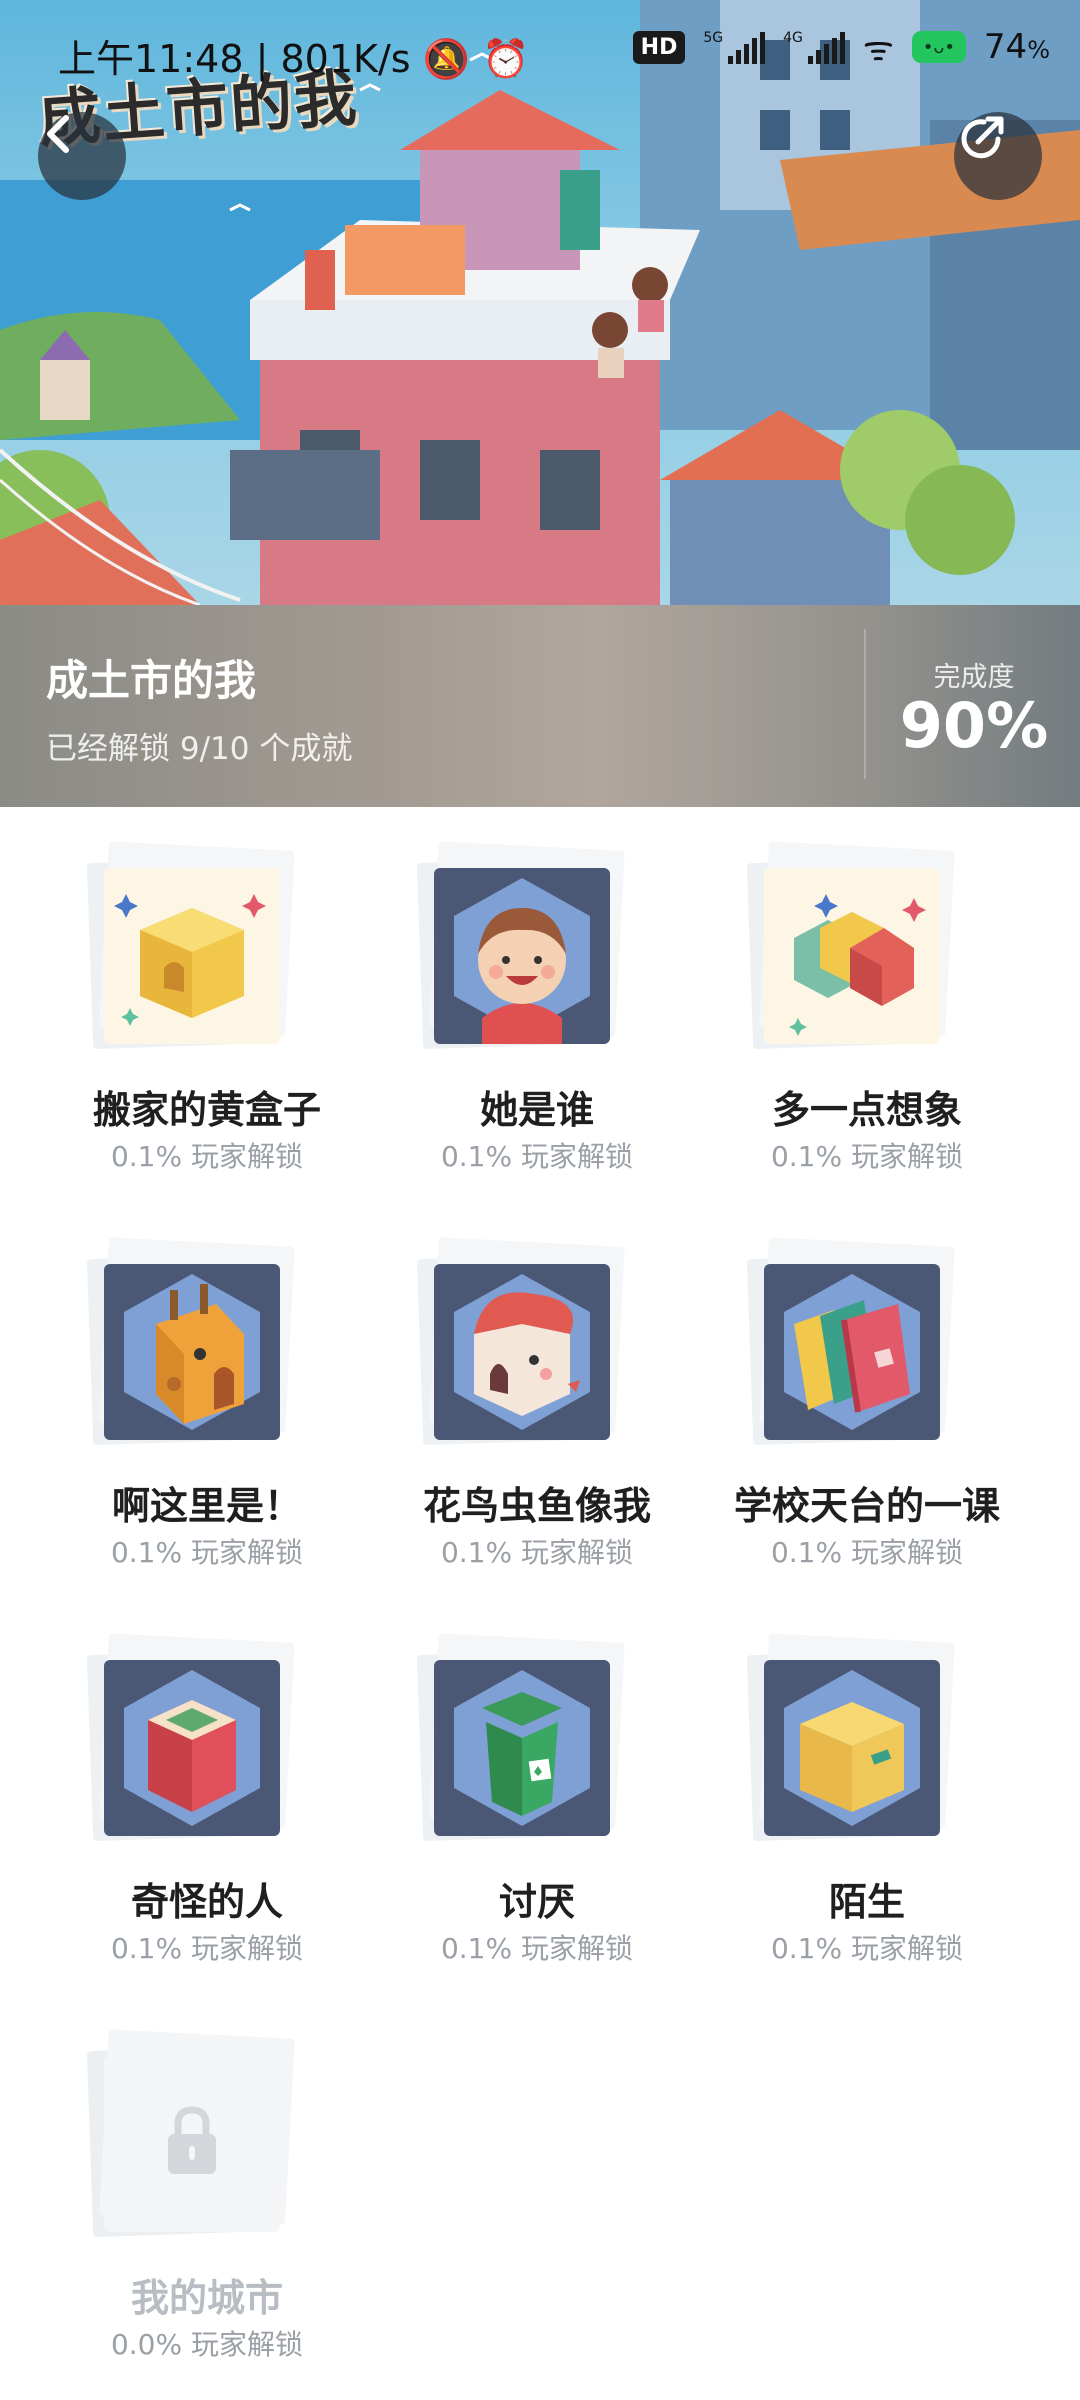 The width and height of the screenshot is (1080, 2400). I want to click on mute-icon: 🔕, so click(446, 59).